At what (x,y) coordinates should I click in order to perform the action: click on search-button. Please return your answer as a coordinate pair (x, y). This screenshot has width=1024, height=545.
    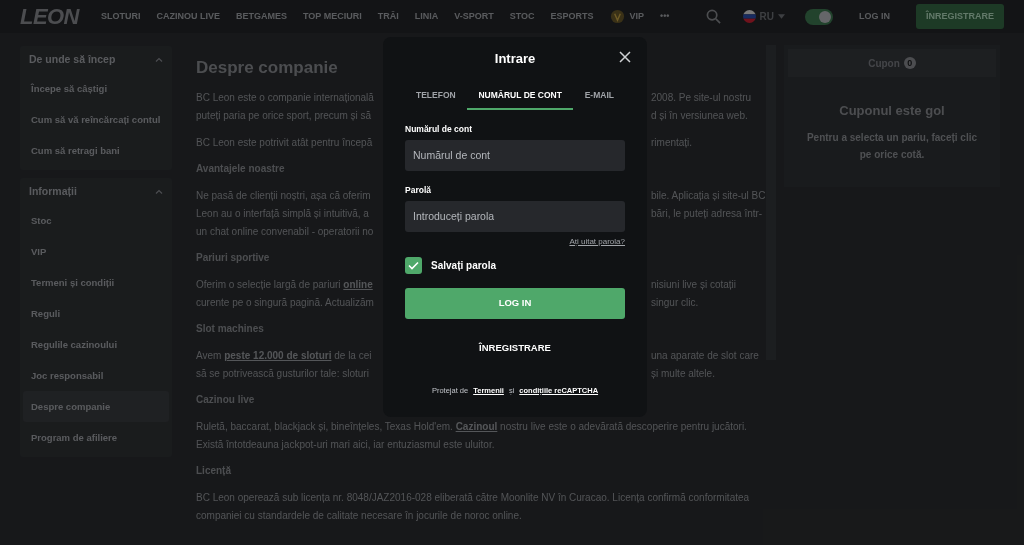
    Looking at the image, I should click on (713, 16).